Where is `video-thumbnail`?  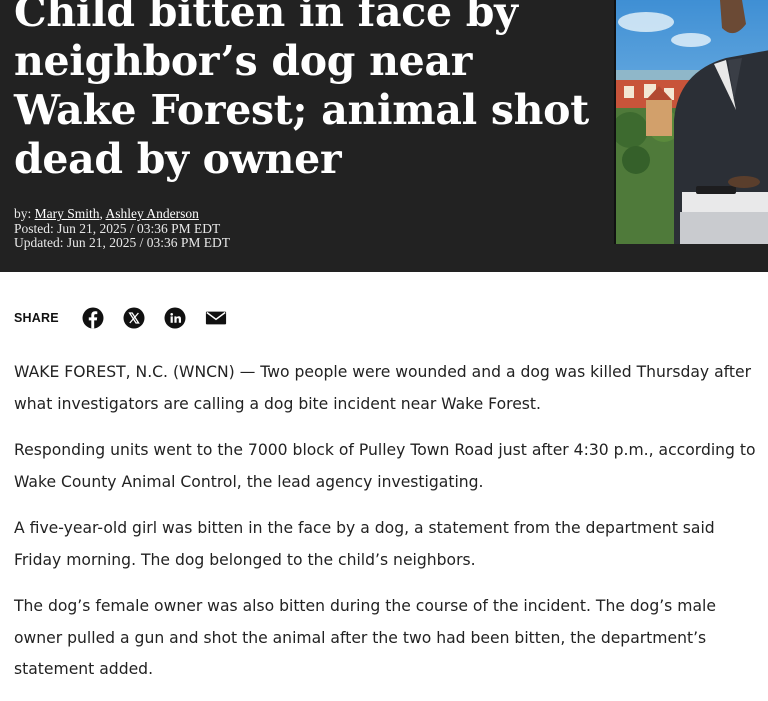 video-thumbnail is located at coordinates (691, 122).